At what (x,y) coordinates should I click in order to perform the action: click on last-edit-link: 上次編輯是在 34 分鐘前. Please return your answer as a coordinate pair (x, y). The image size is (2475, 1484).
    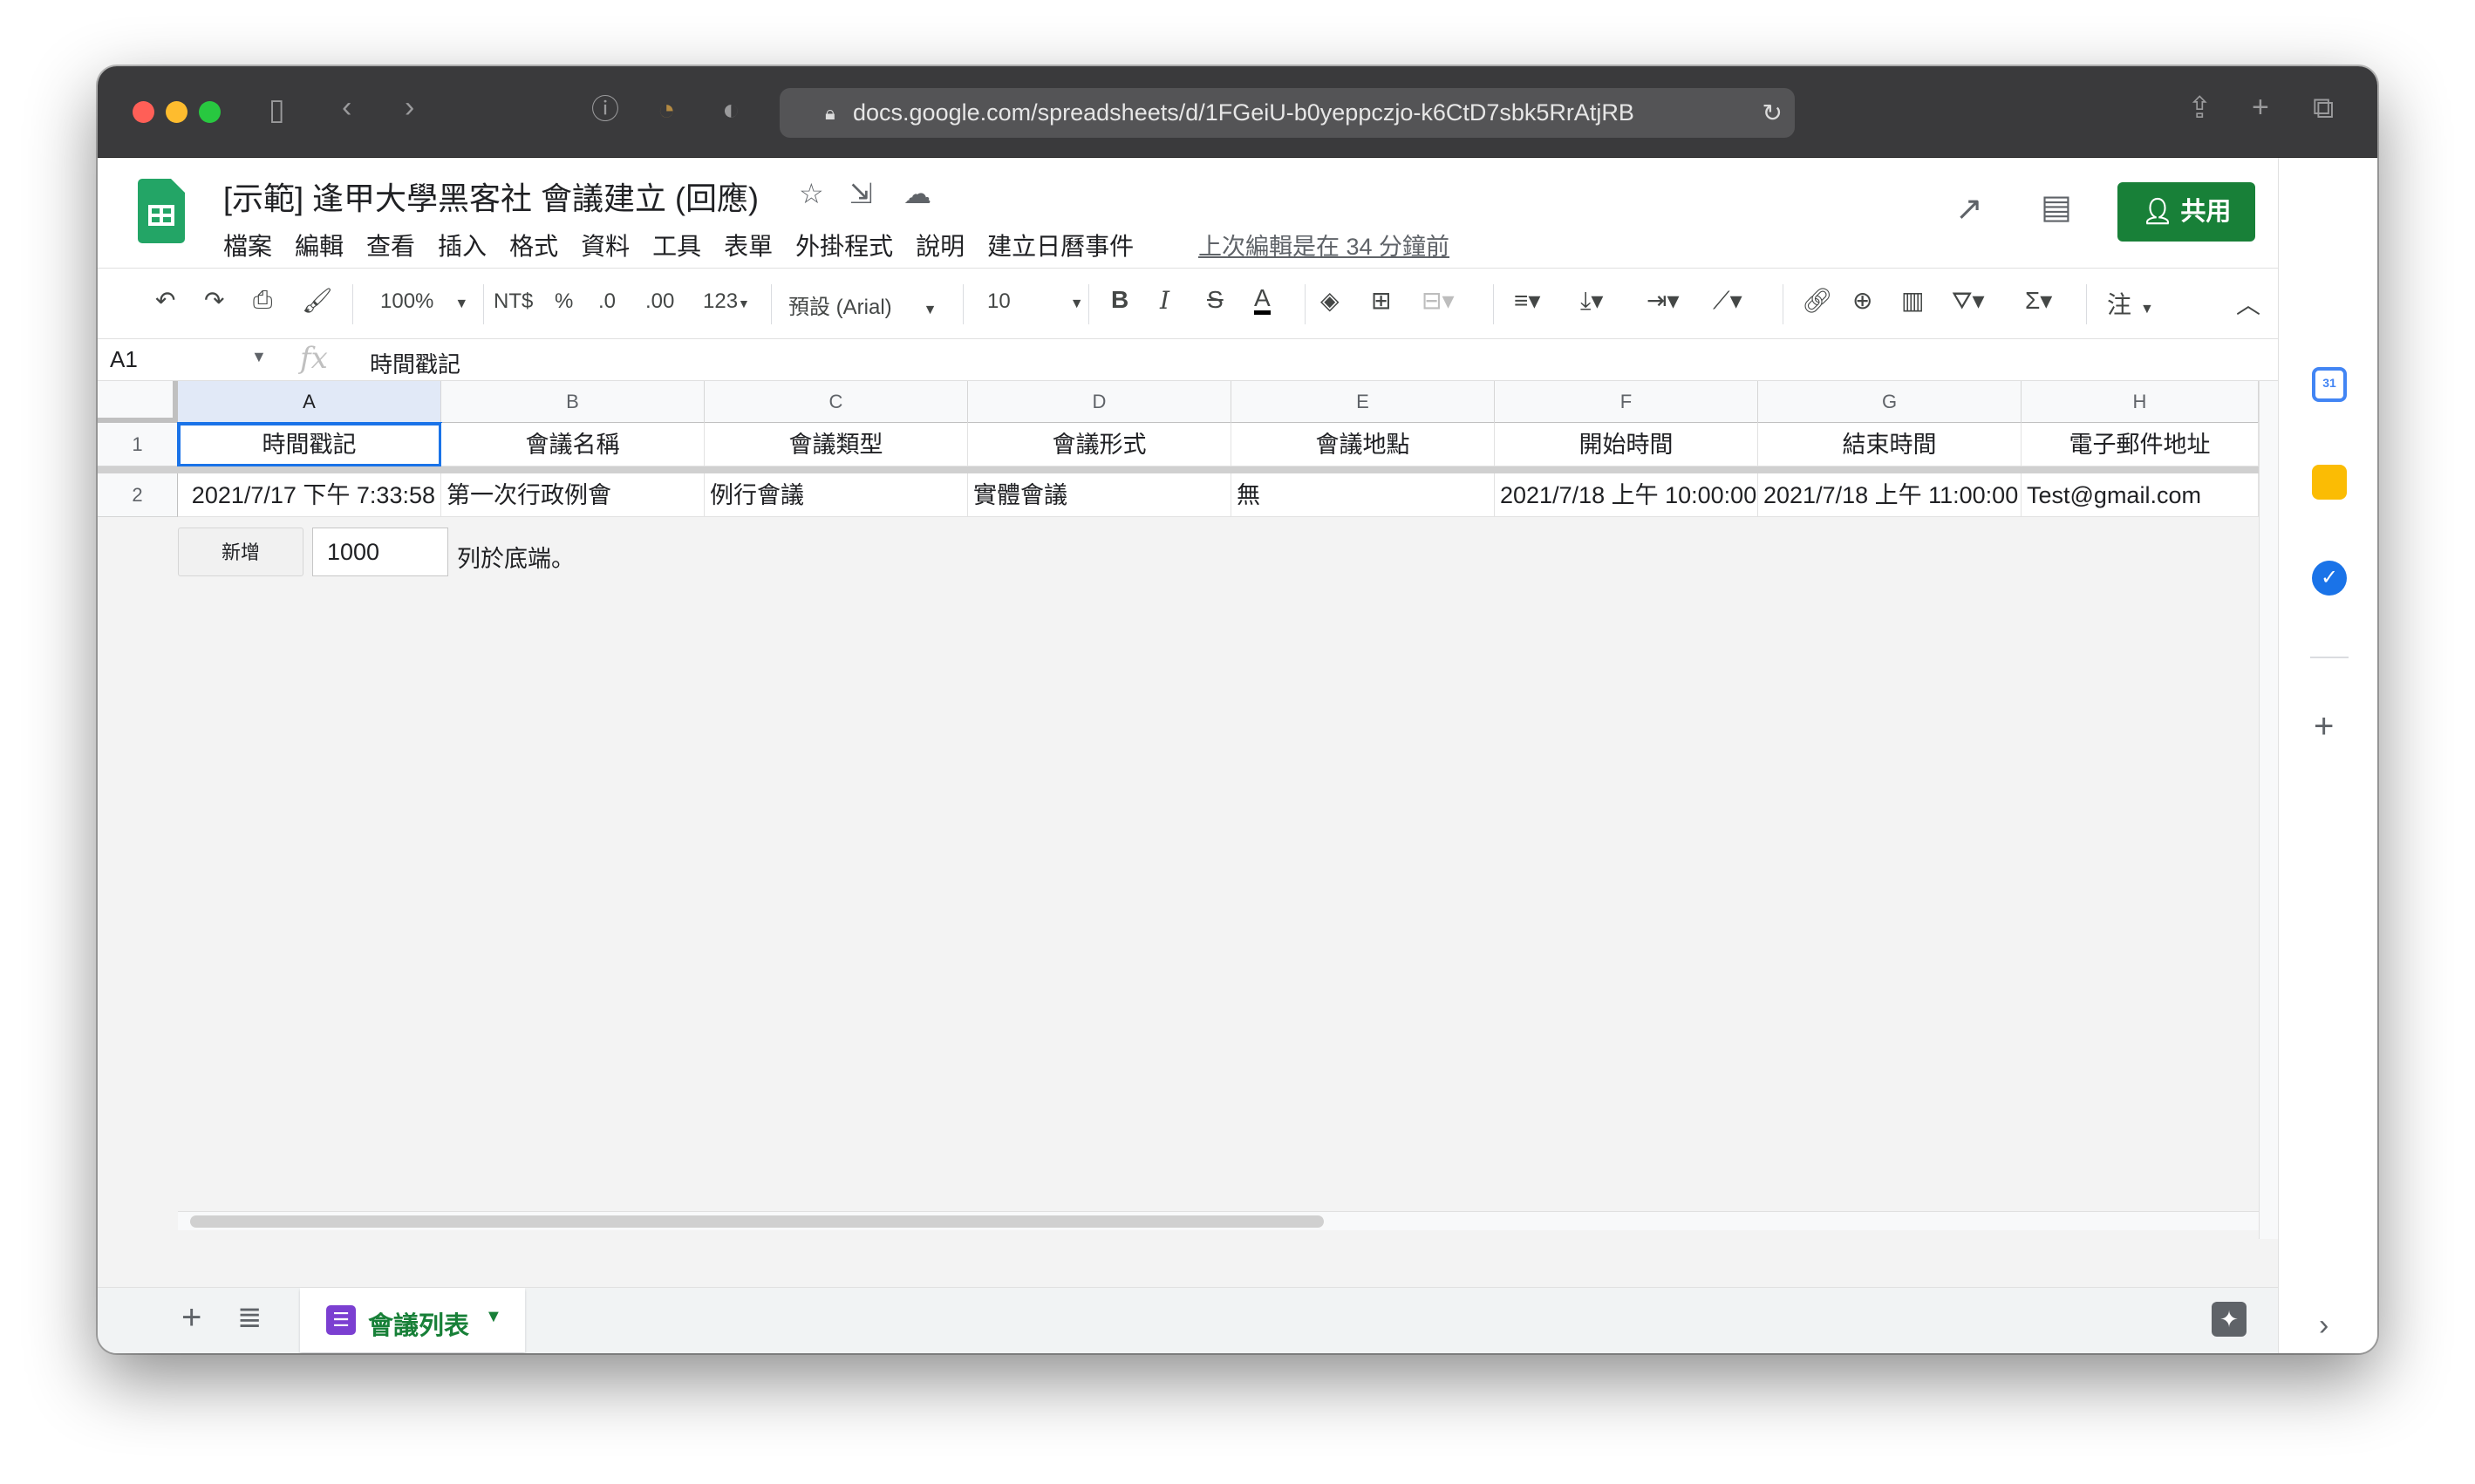
    Looking at the image, I should click on (1323, 245).